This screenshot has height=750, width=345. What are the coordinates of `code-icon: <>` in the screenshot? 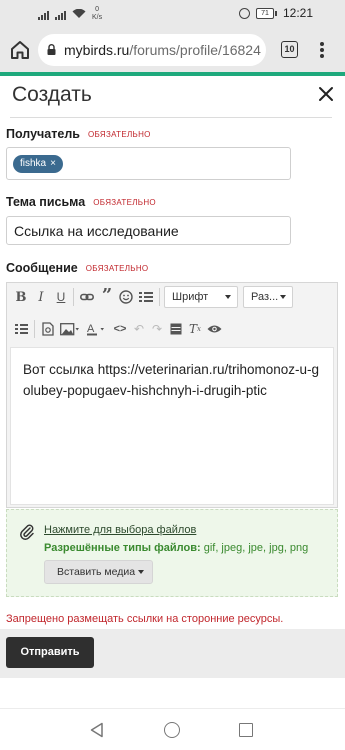 It's located at (120, 329).